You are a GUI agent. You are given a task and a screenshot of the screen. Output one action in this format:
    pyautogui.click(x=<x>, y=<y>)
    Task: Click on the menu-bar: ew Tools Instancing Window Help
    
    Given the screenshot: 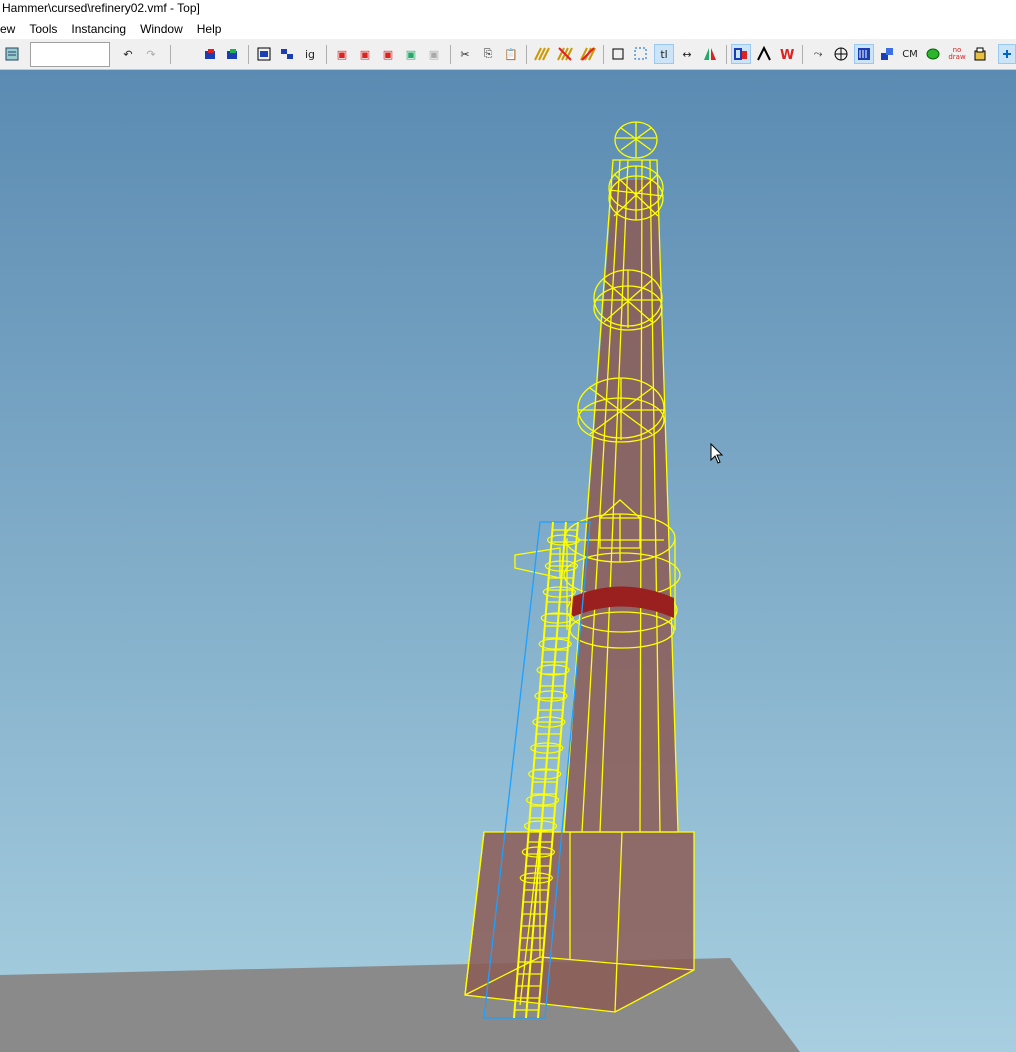 What is the action you would take?
    pyautogui.click(x=508, y=29)
    